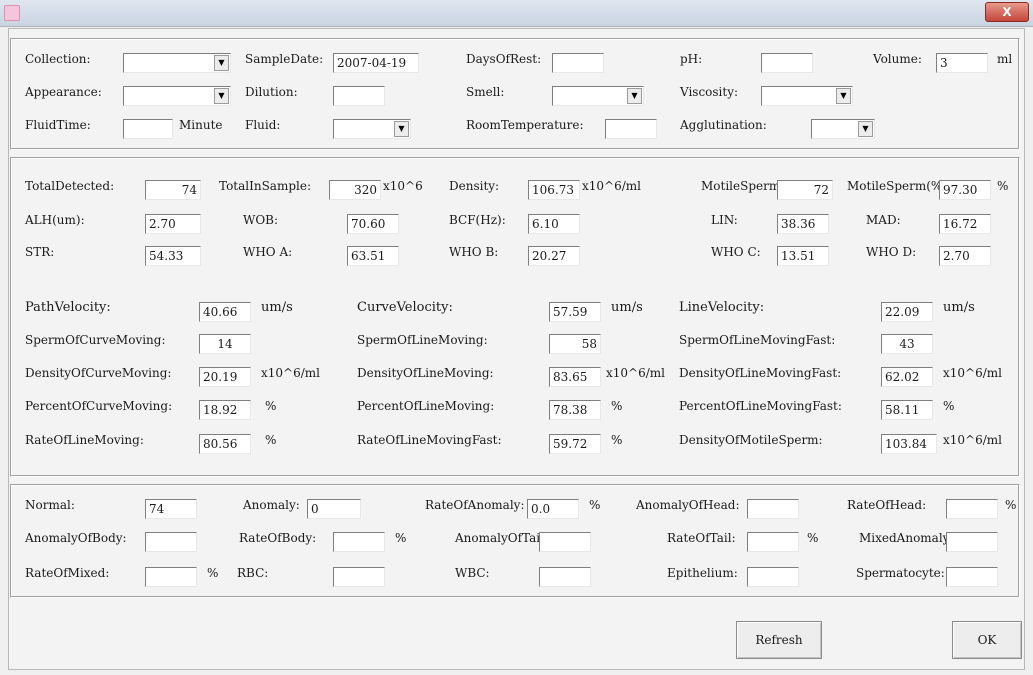 This screenshot has height=675, width=1033. What do you see at coordinates (225, 410) in the screenshot?
I see `pct-curve-field: 18.92` at bounding box center [225, 410].